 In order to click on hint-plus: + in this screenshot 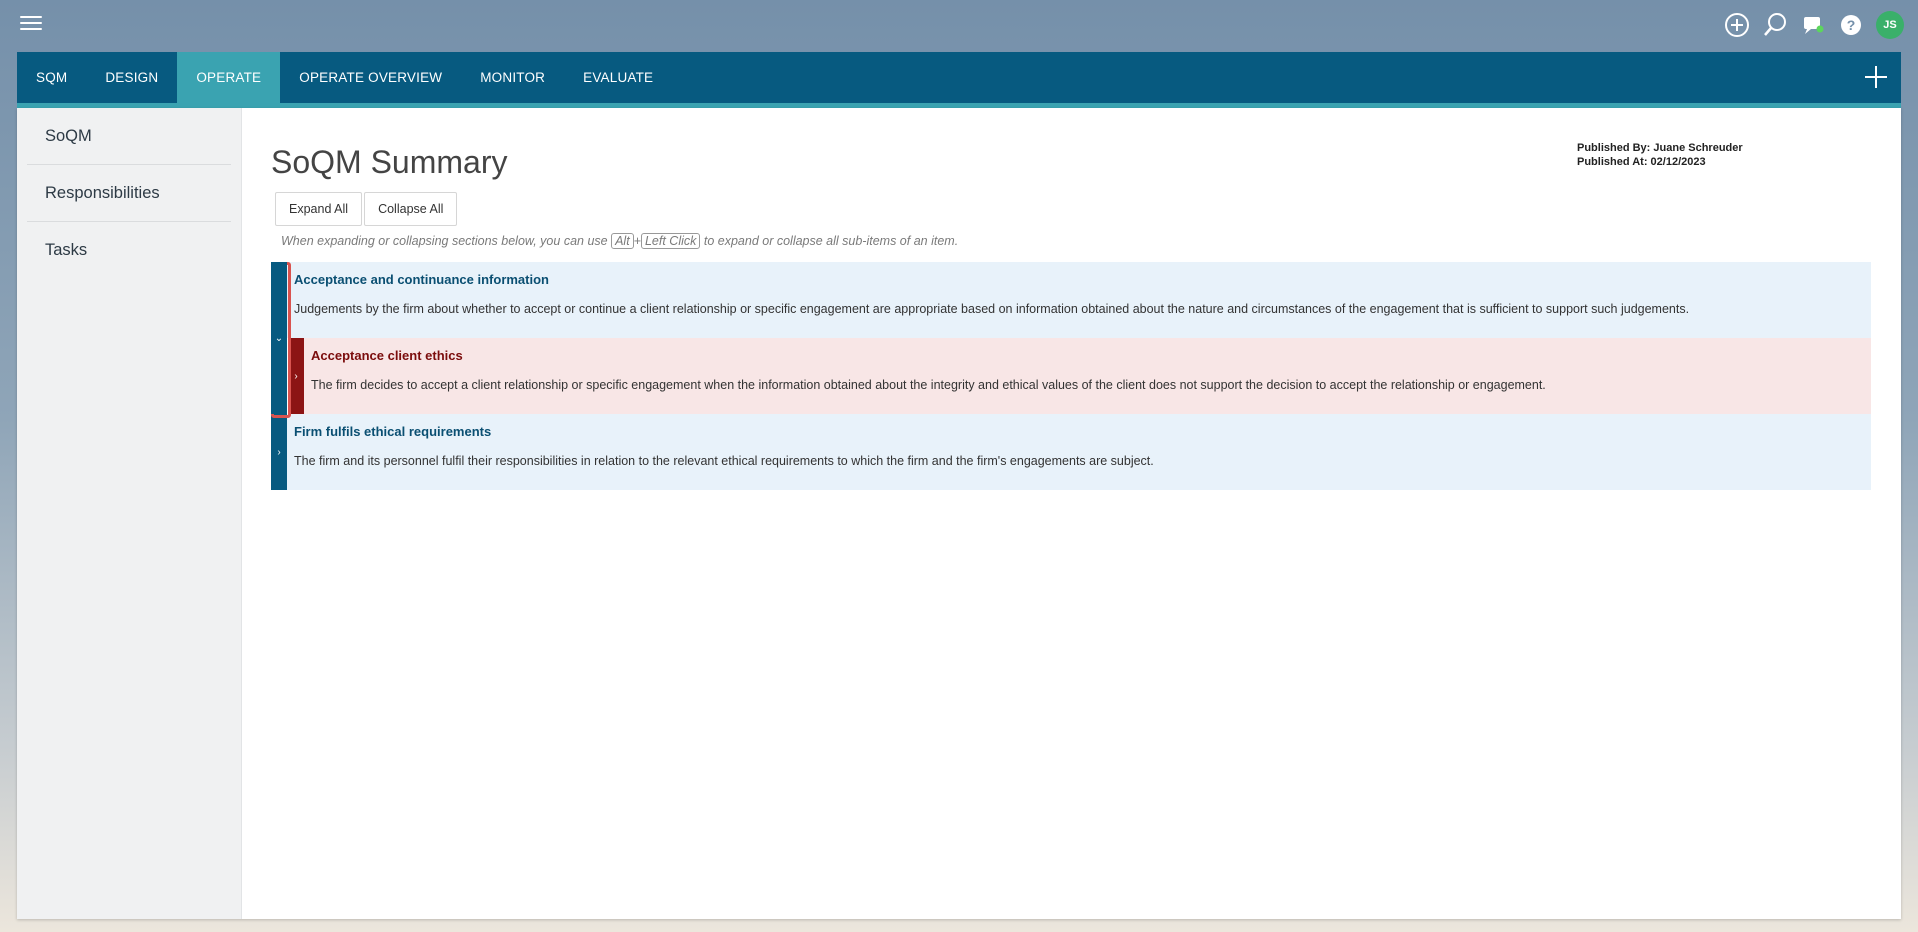, I will do `click(637, 241)`.